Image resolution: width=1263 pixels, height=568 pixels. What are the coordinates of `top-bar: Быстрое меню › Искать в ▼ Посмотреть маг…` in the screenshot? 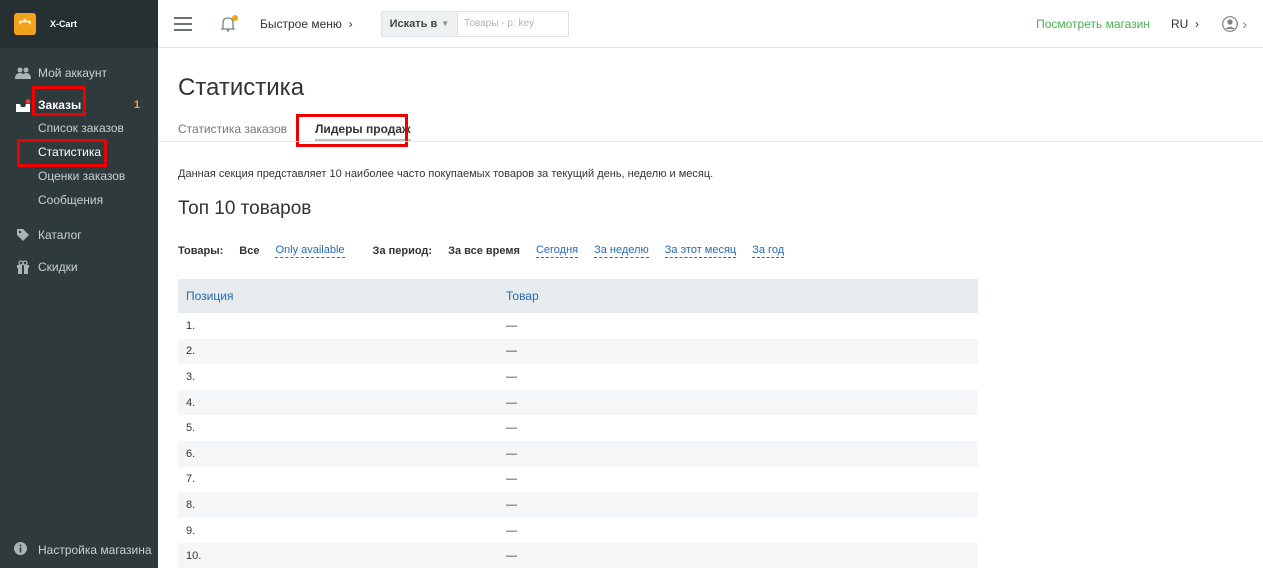 It's located at (710, 24).